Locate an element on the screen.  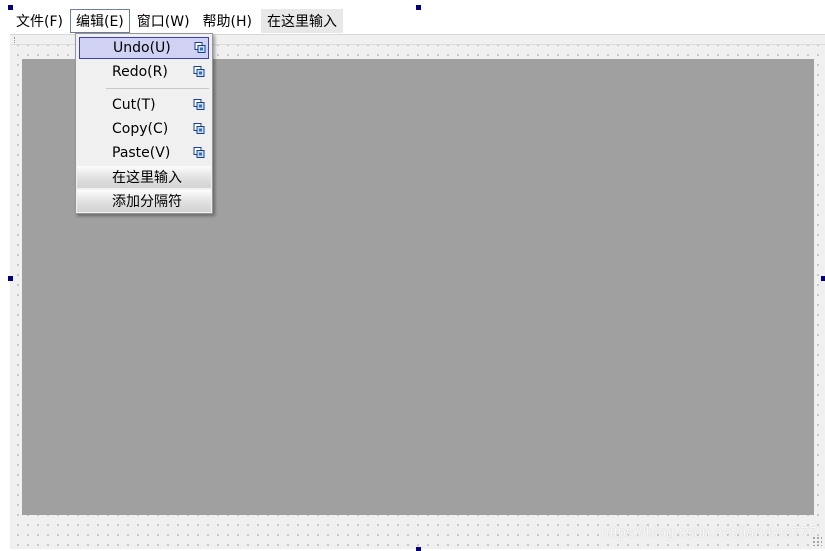
selection-handle-top-center is located at coordinates (418, 7).